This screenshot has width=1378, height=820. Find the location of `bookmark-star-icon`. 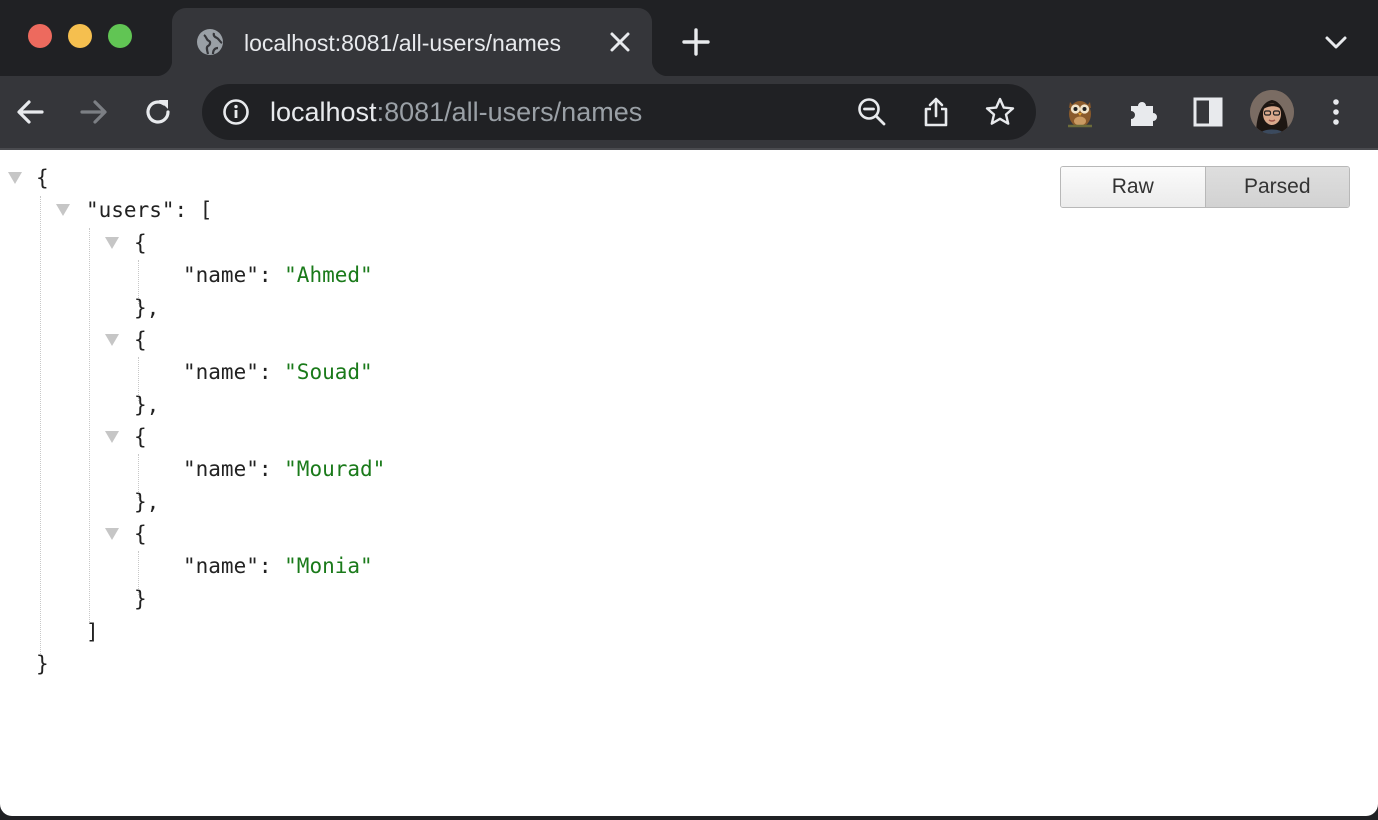

bookmark-star-icon is located at coordinates (1000, 112).